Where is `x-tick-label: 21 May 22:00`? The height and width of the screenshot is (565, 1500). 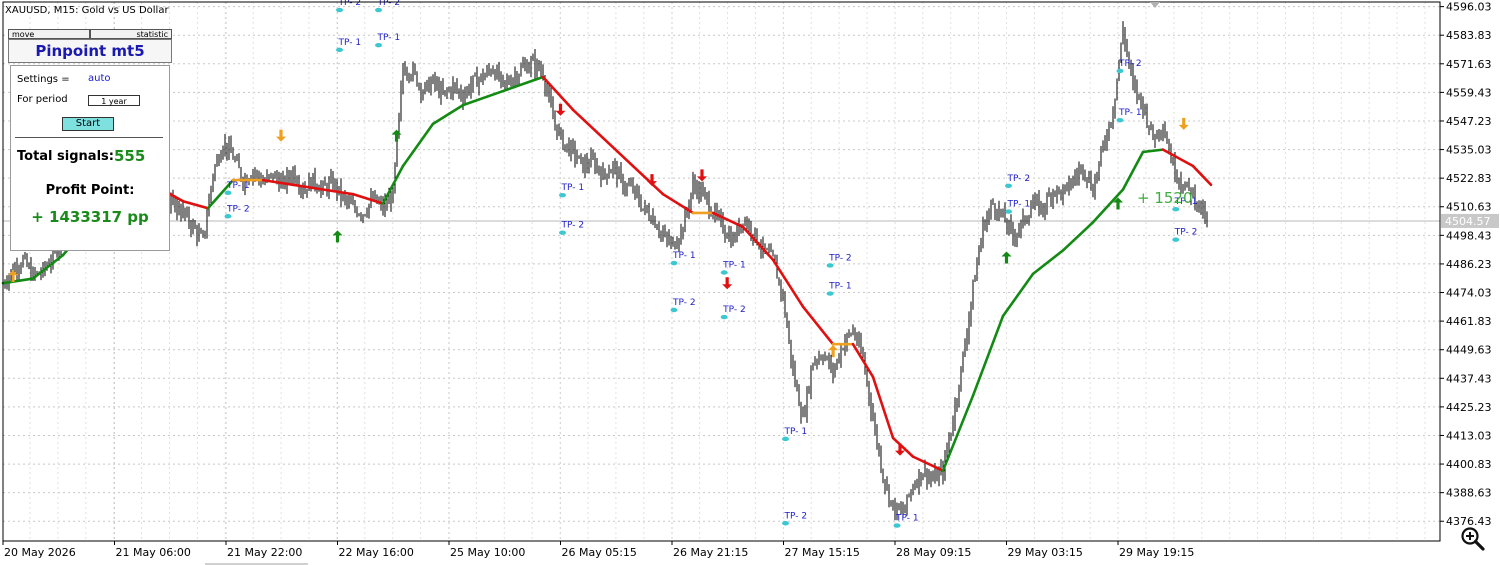 x-tick-label: 21 May 22:00 is located at coordinates (264, 552).